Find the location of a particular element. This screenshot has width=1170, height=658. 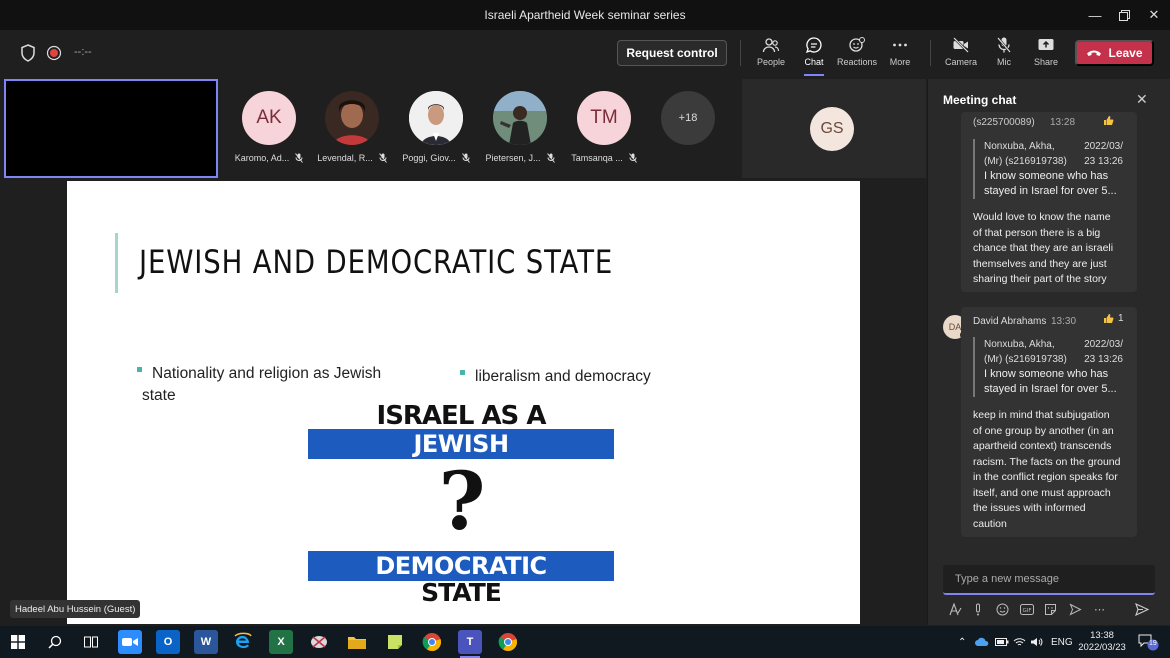

language-indicator: ENG is located at coordinates (1062, 642).